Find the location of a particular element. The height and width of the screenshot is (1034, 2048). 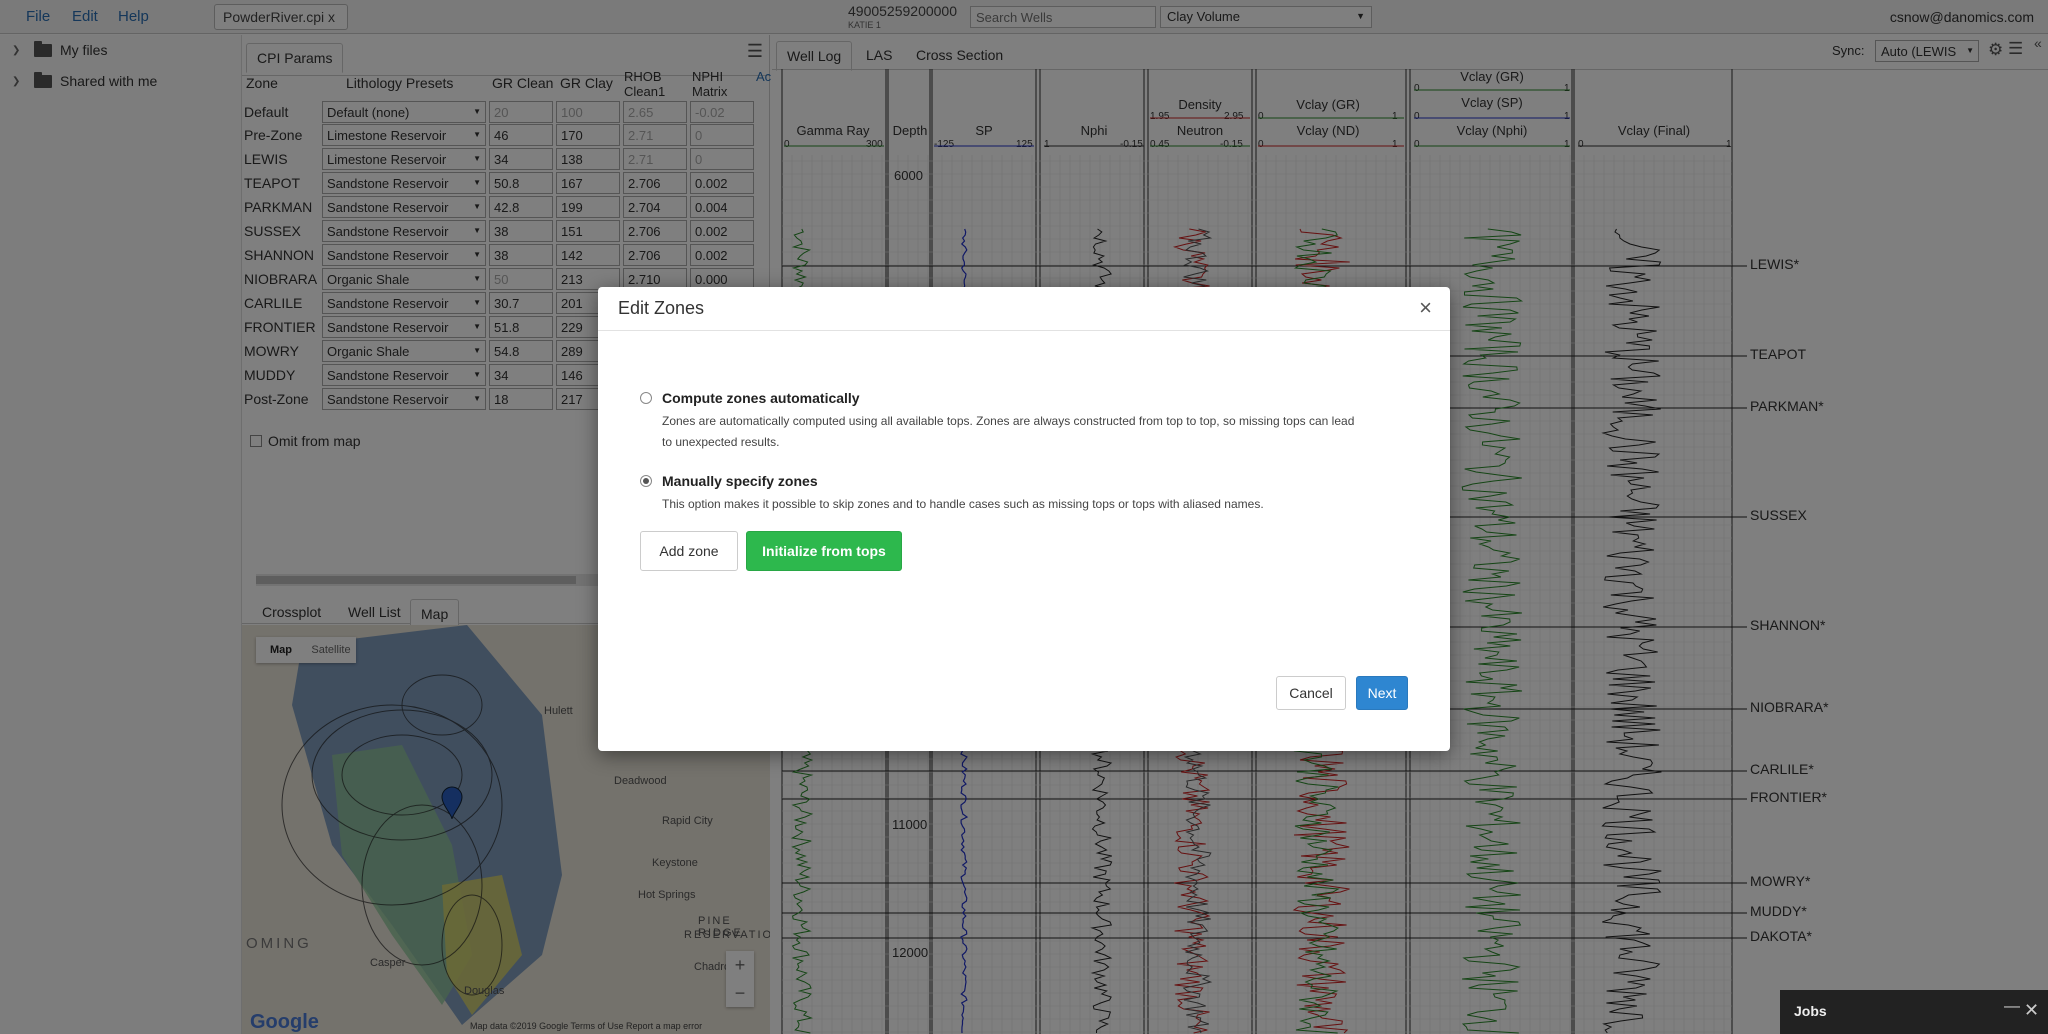

dialog-title: Edit Zones is located at coordinates (661, 308).